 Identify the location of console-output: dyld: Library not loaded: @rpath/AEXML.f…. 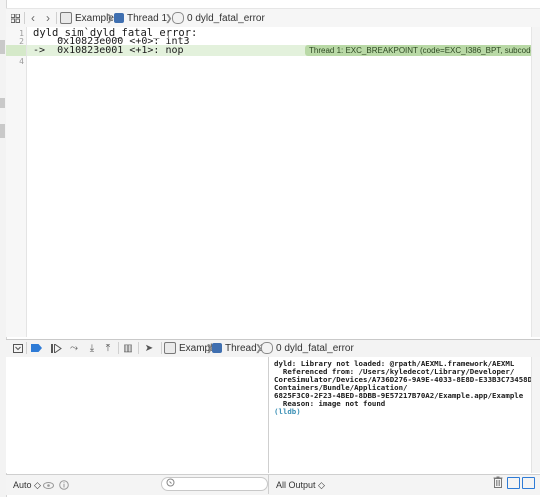
(404, 415).